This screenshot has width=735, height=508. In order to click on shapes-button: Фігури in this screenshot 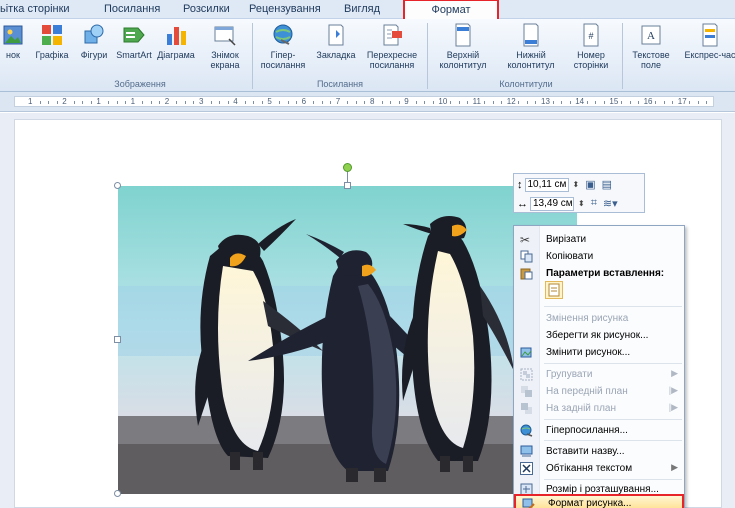, I will do `click(94, 41)`.